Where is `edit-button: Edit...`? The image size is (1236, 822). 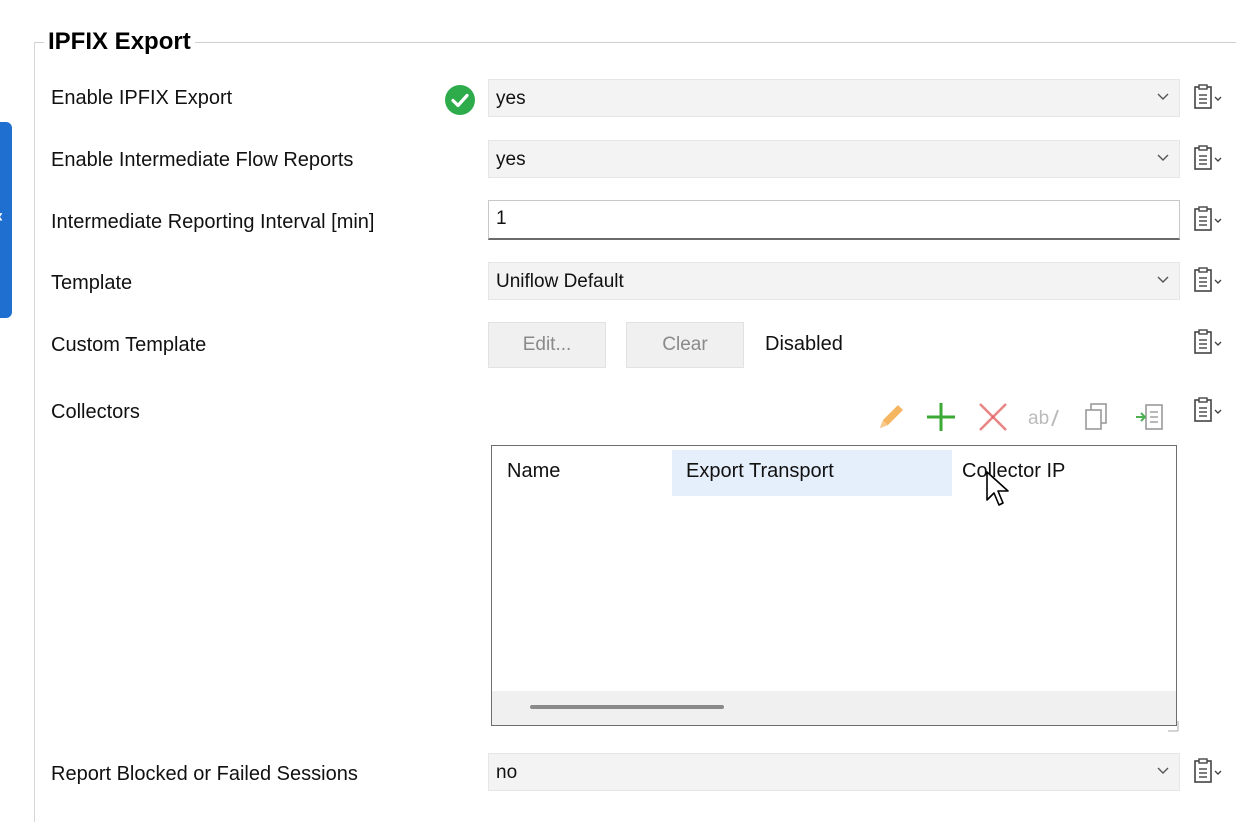 edit-button: Edit... is located at coordinates (547, 345).